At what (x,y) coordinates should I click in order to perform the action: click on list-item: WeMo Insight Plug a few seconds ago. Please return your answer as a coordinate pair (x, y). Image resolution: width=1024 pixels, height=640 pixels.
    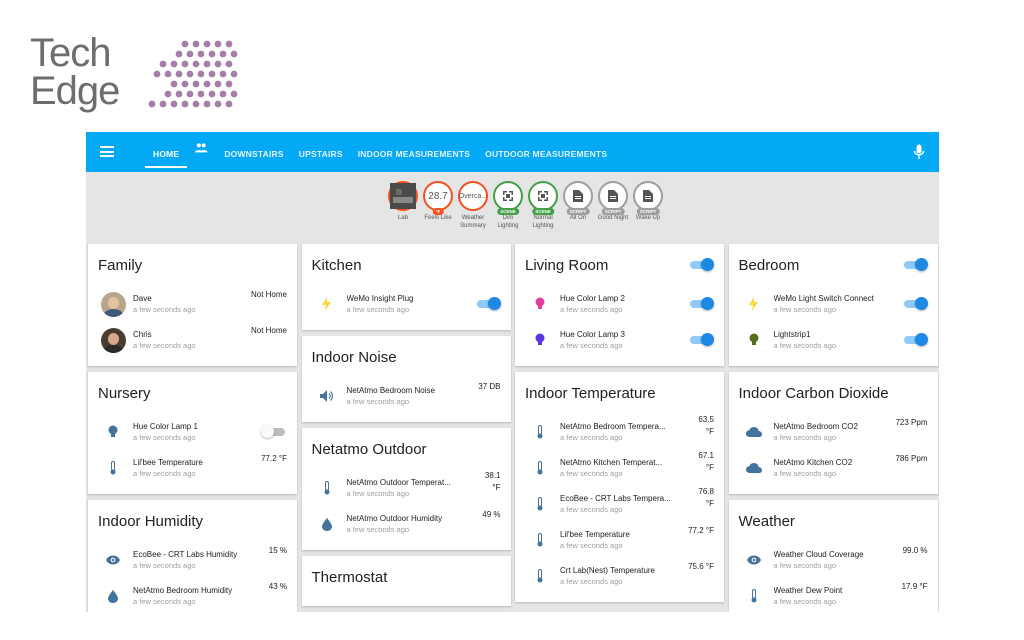
    Looking at the image, I should click on (406, 304).